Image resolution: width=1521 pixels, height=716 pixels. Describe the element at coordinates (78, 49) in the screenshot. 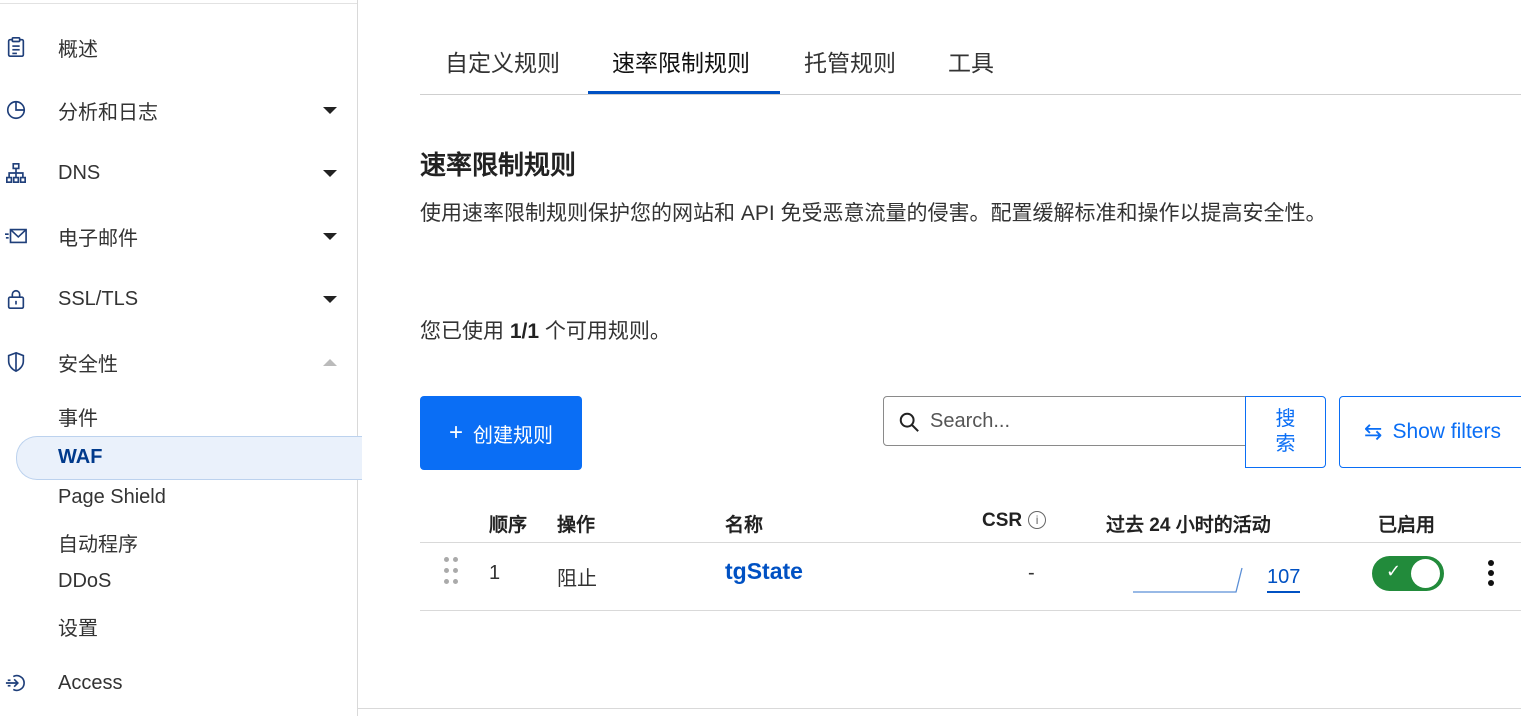

I see `sidebar-item-label: 概述` at that location.